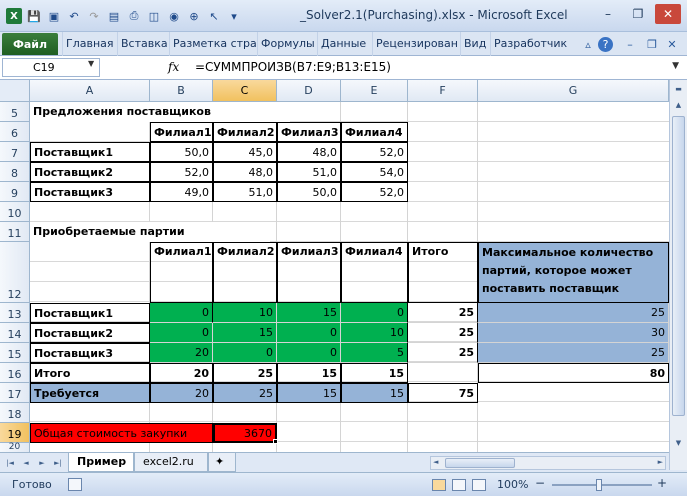 The image size is (687, 496). Describe the element at coordinates (309, 132) in the screenshot. I see `cell-d6: Филиал3` at that location.